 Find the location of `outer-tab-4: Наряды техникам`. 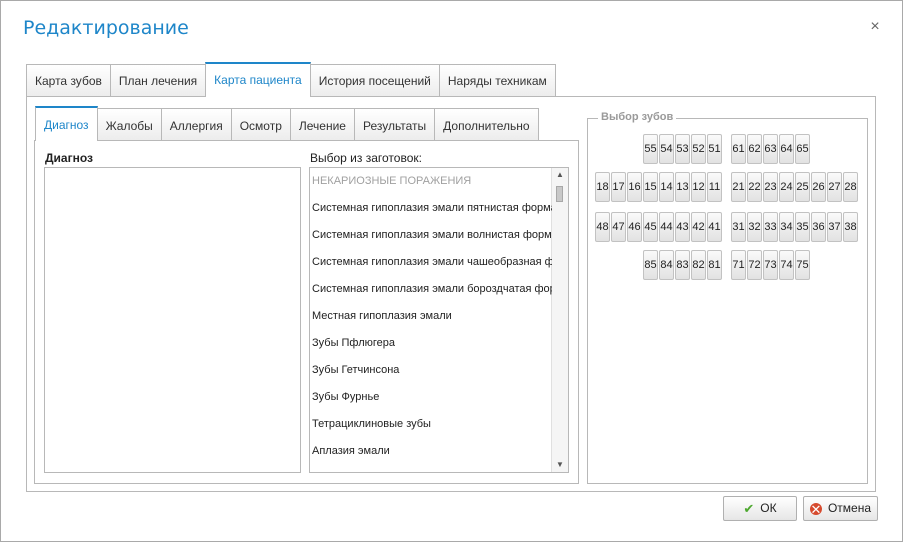

outer-tab-4: Наряды техникам is located at coordinates (497, 80).